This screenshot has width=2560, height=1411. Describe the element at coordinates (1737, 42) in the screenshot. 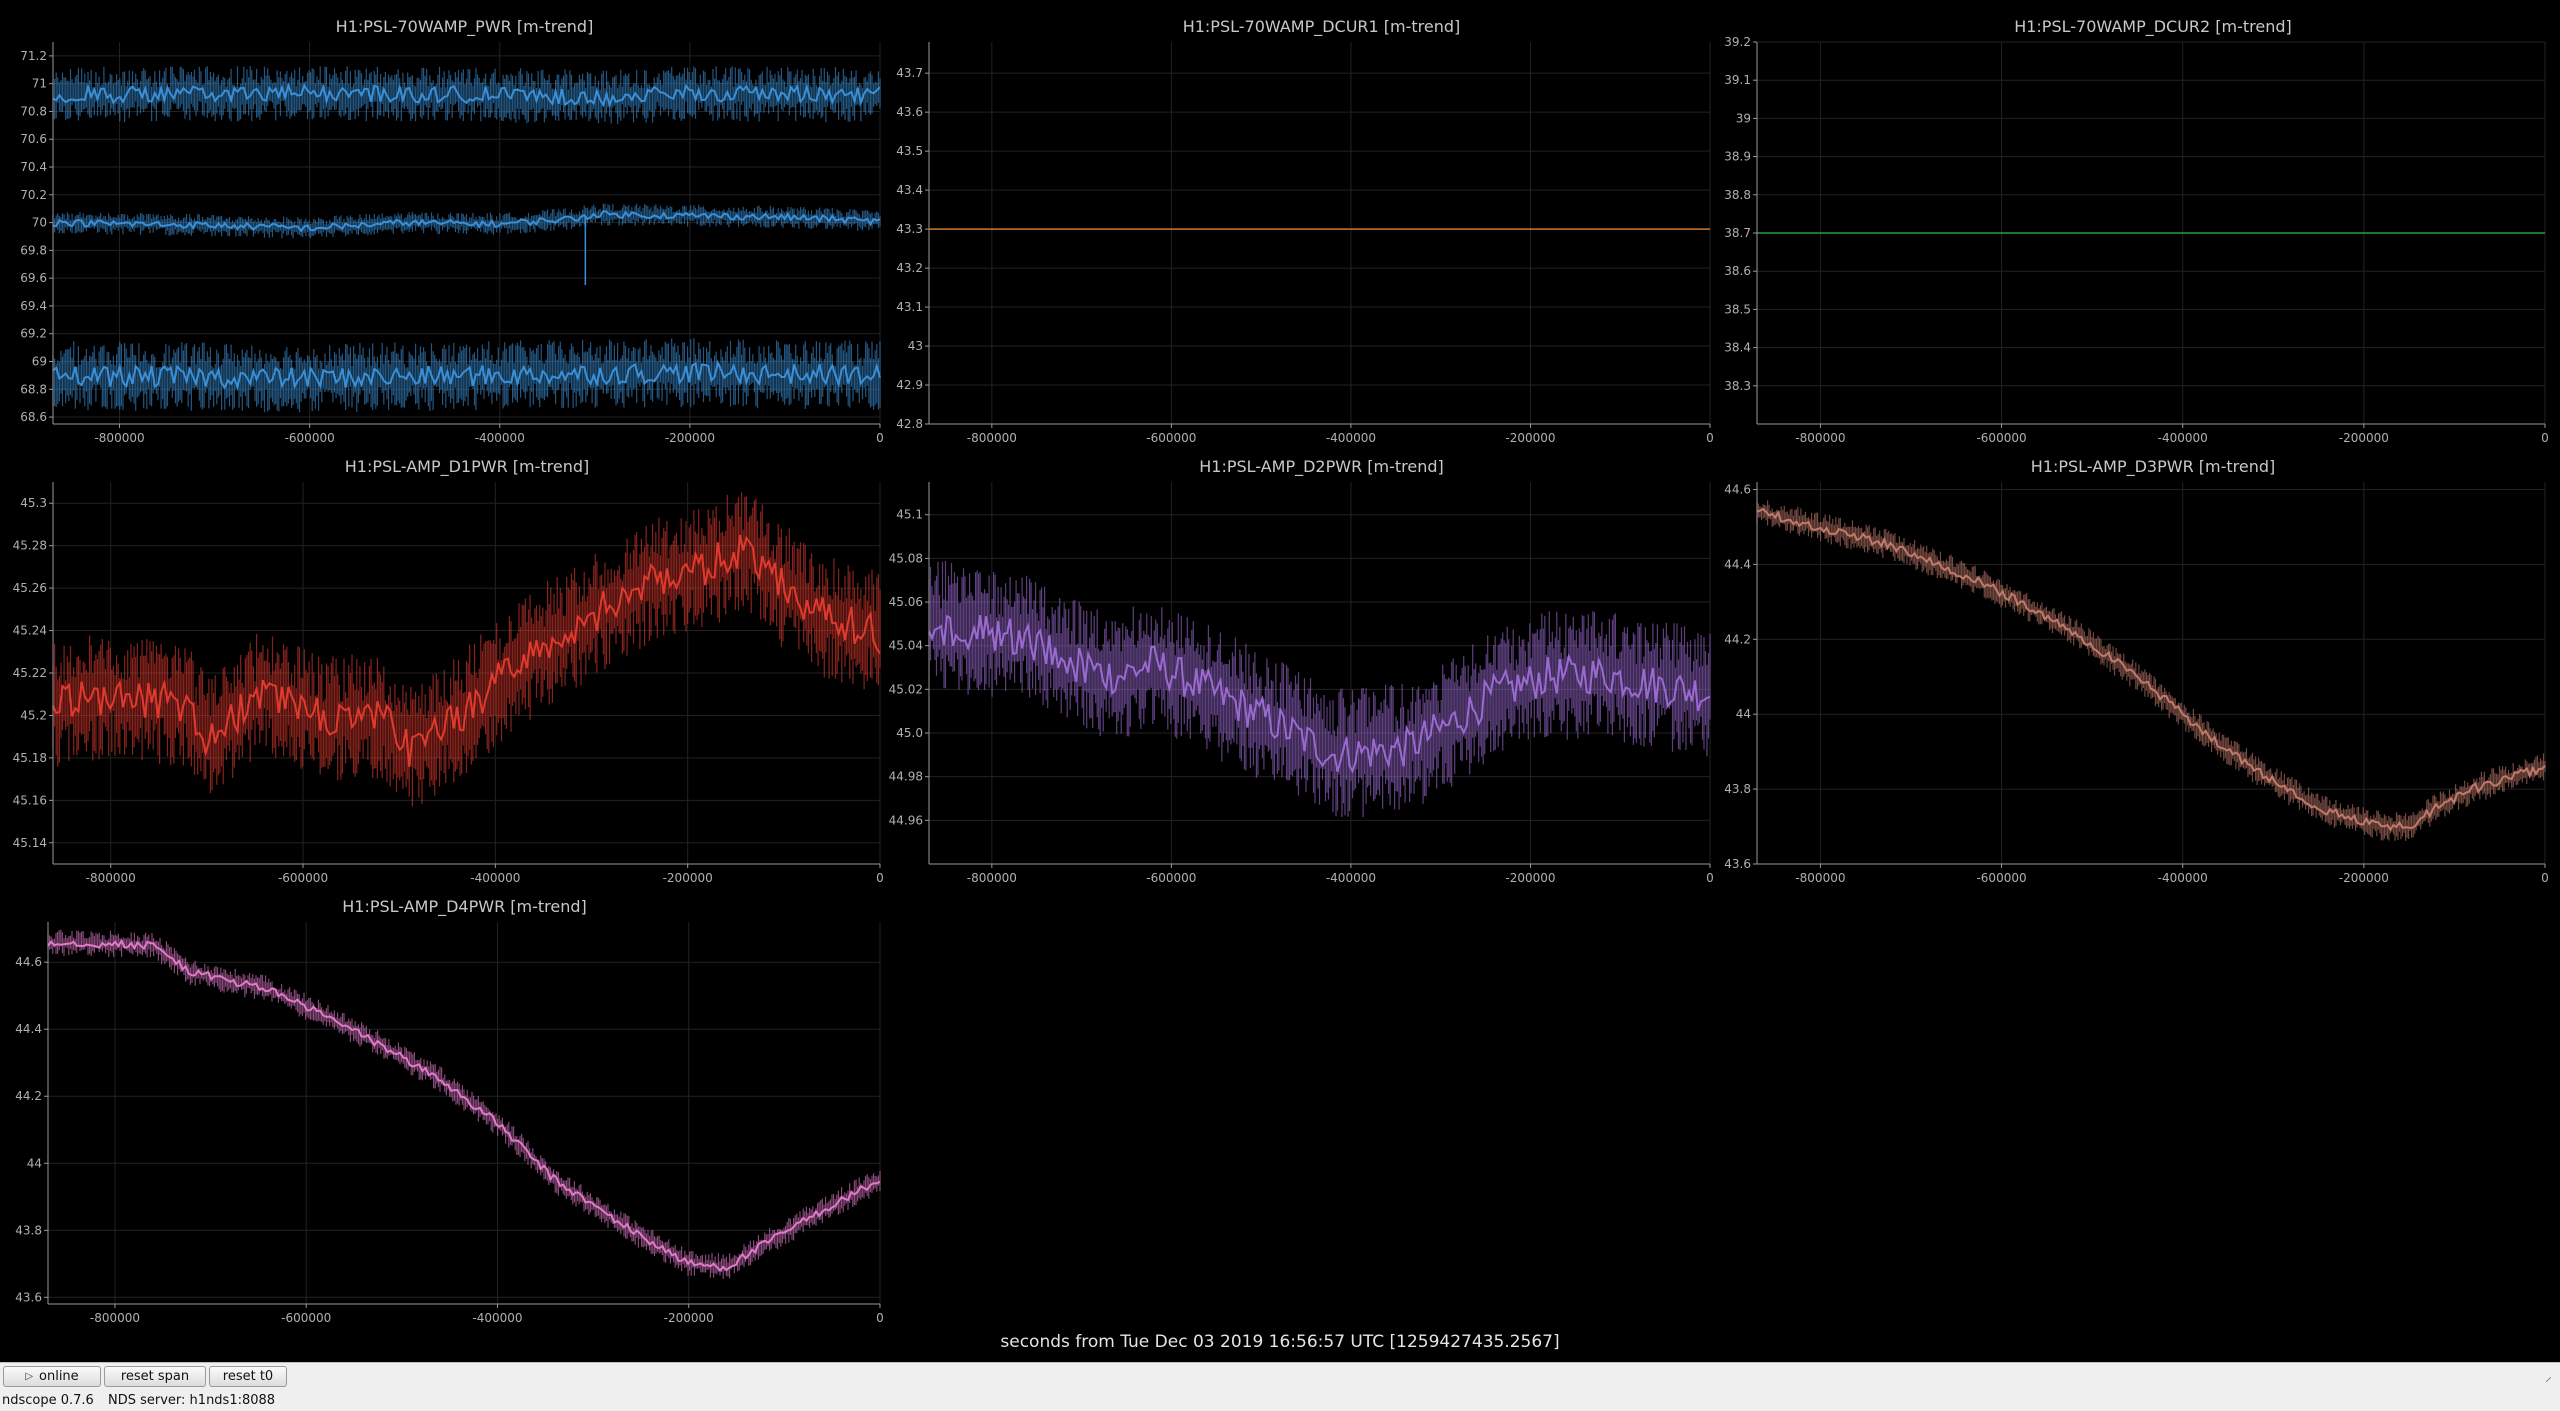

I see `y-tick-label: 39.2` at that location.